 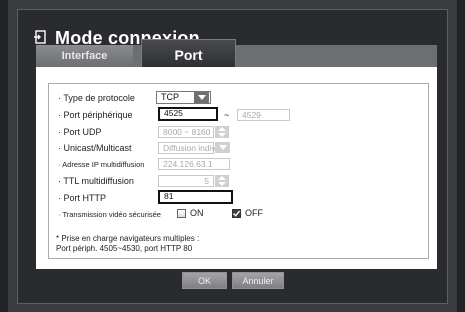 What do you see at coordinates (188, 53) in the screenshot?
I see `tab-port: Port` at bounding box center [188, 53].